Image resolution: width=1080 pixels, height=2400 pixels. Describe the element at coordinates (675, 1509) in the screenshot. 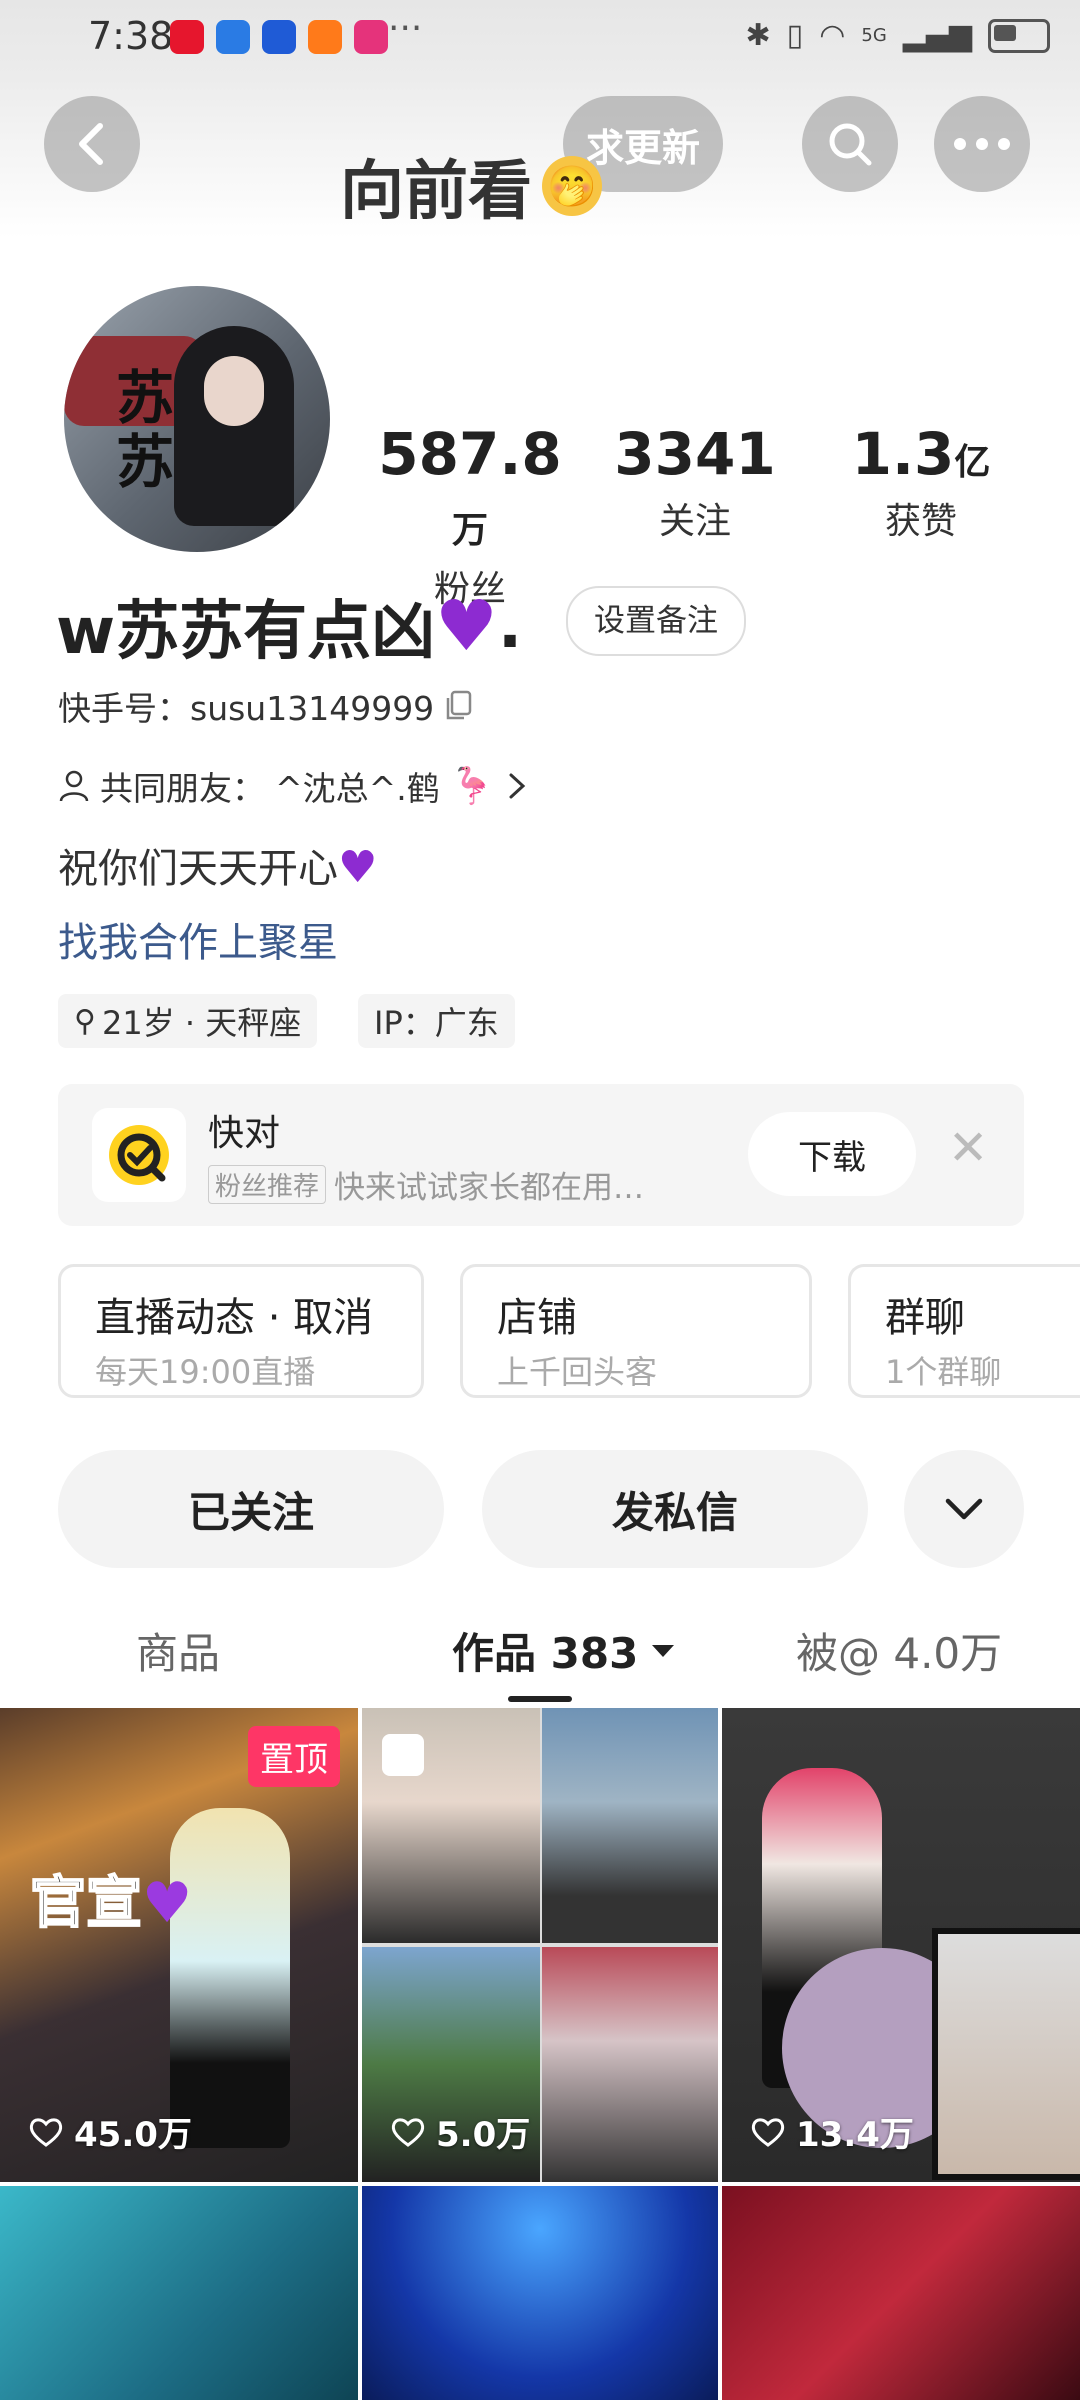

I see `message-button: 发私信` at that location.